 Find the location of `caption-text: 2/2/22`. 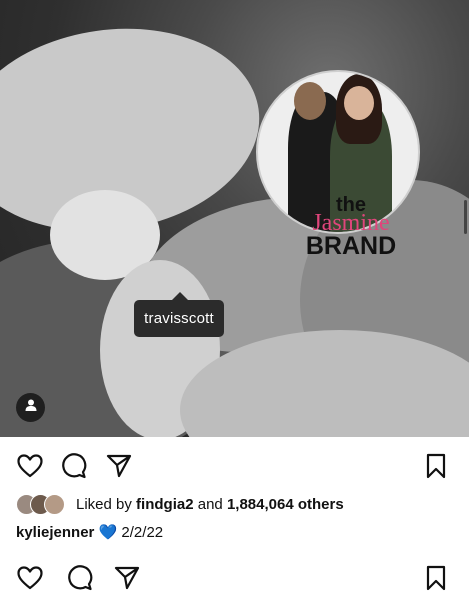

caption-text: 2/2/22 is located at coordinates (142, 532).